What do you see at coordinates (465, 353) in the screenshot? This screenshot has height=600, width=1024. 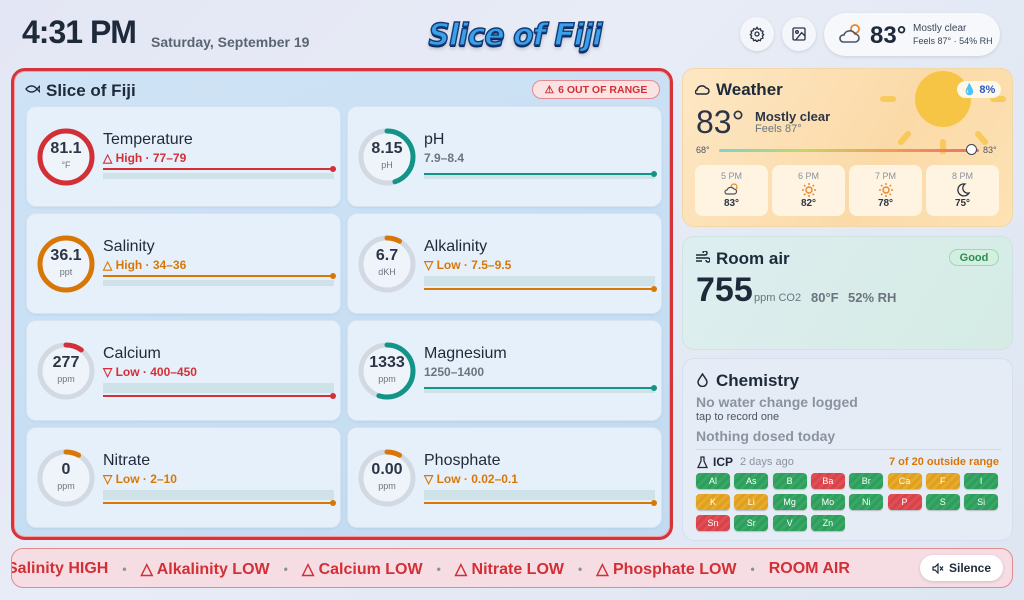 I see `param-name: Magnesium` at bounding box center [465, 353].